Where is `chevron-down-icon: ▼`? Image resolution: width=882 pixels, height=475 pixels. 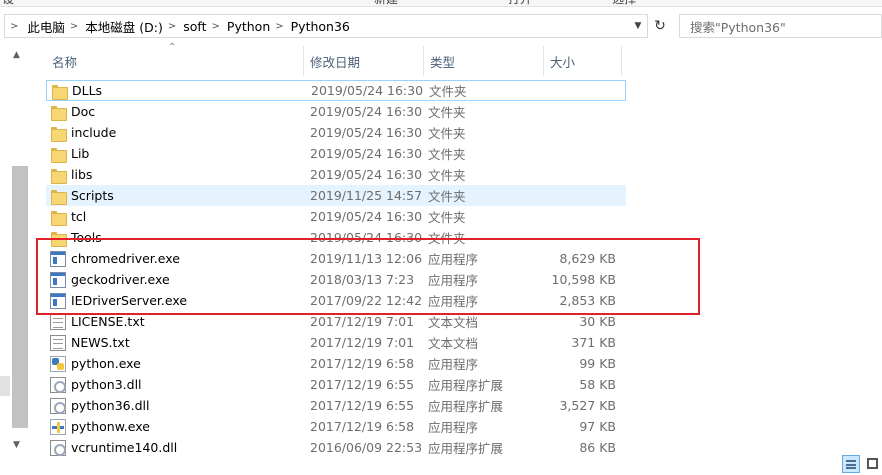
chevron-down-icon: ▼ is located at coordinates (638, 26).